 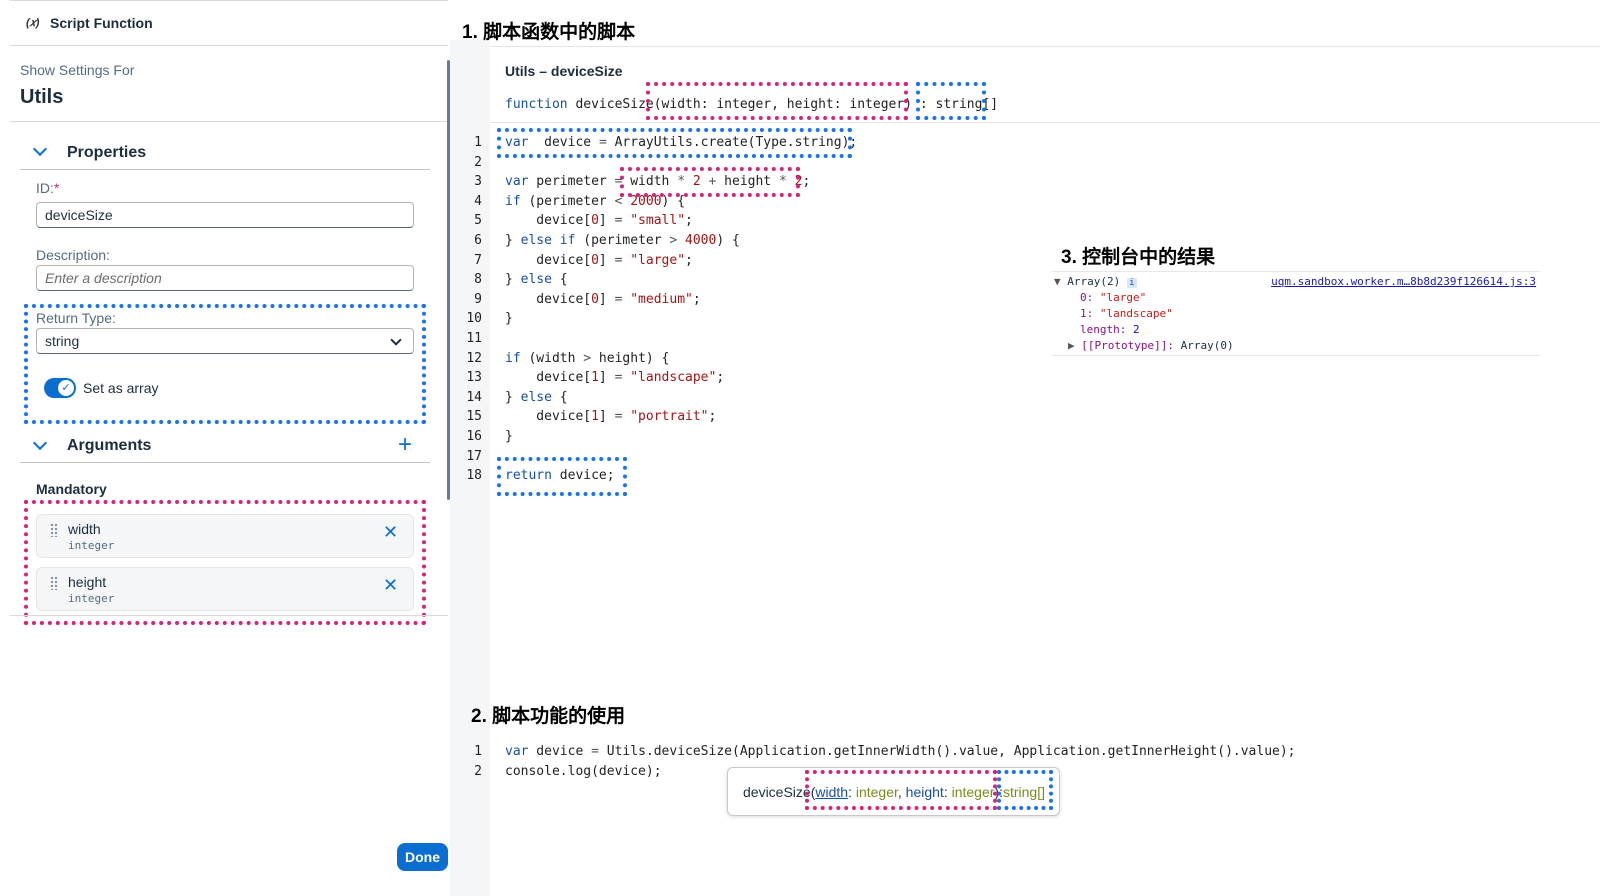 What do you see at coordinates (474, 319) in the screenshot?
I see `line-number: 10` at bounding box center [474, 319].